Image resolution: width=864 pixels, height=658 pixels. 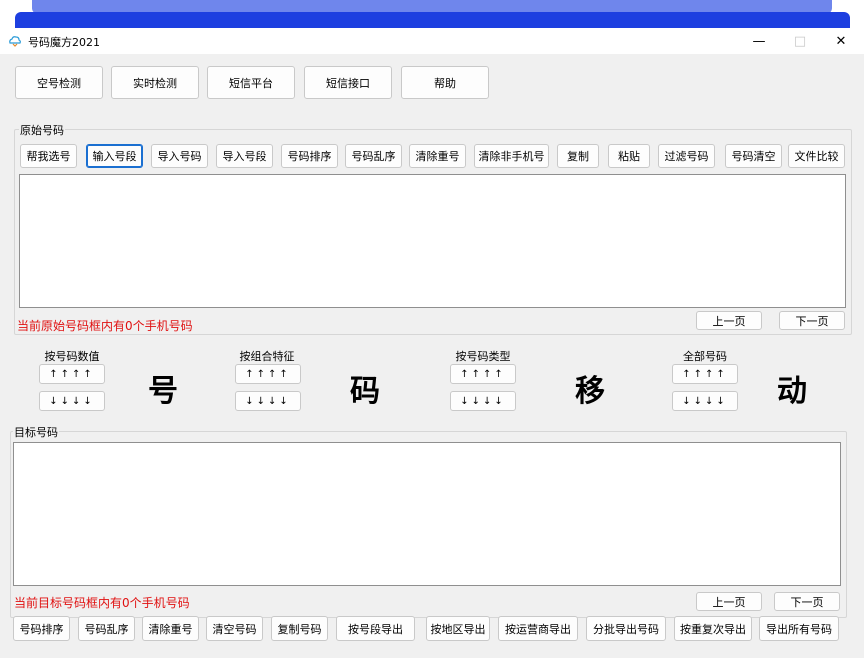 I want to click on sort-by-type-label: 按号码类型, so click(x=483, y=356).